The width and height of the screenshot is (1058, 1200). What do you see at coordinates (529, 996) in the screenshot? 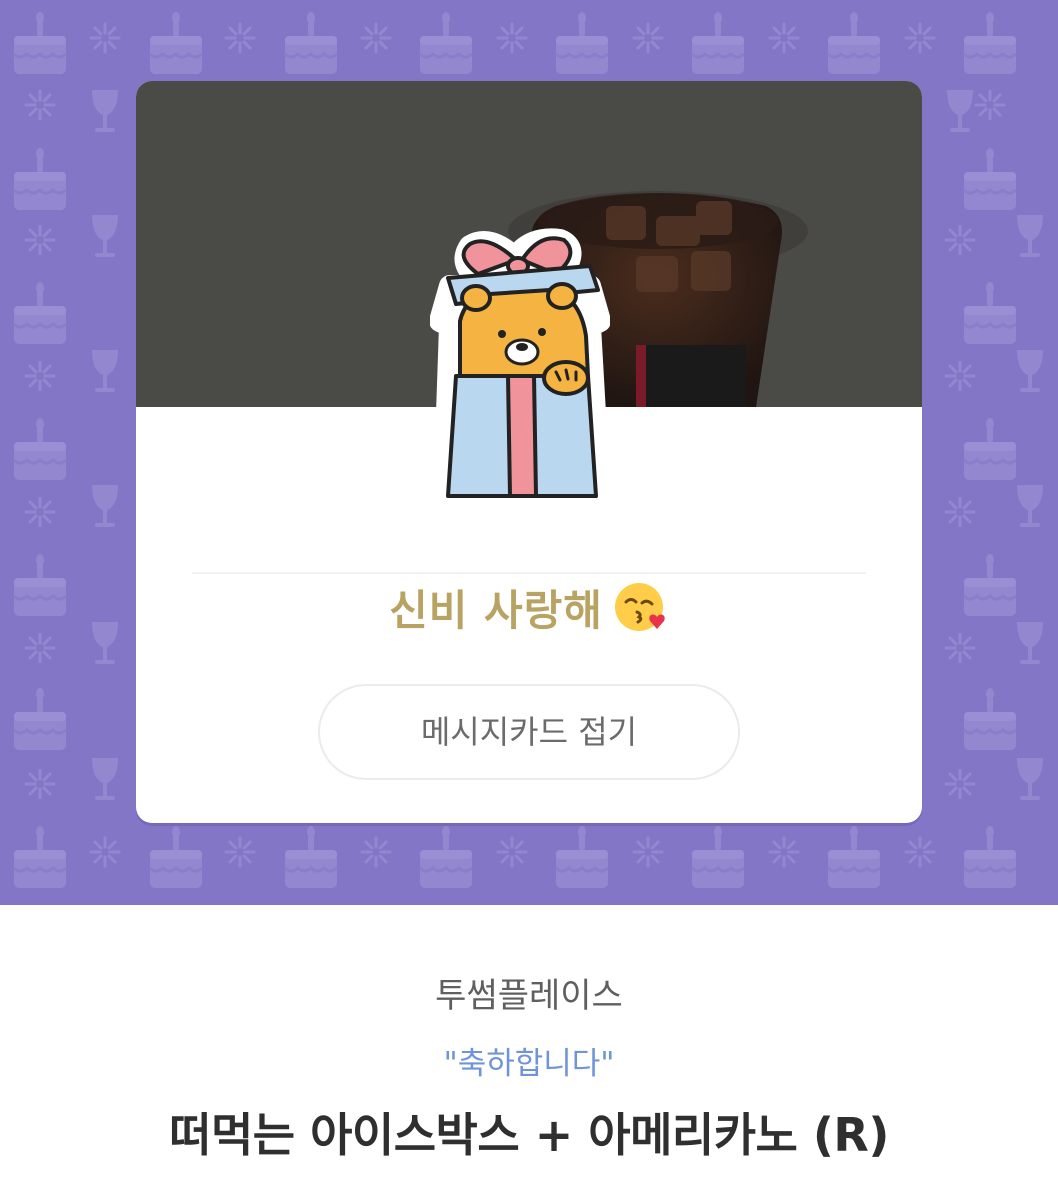
I see `brand-name: 투썸플레이스` at bounding box center [529, 996].